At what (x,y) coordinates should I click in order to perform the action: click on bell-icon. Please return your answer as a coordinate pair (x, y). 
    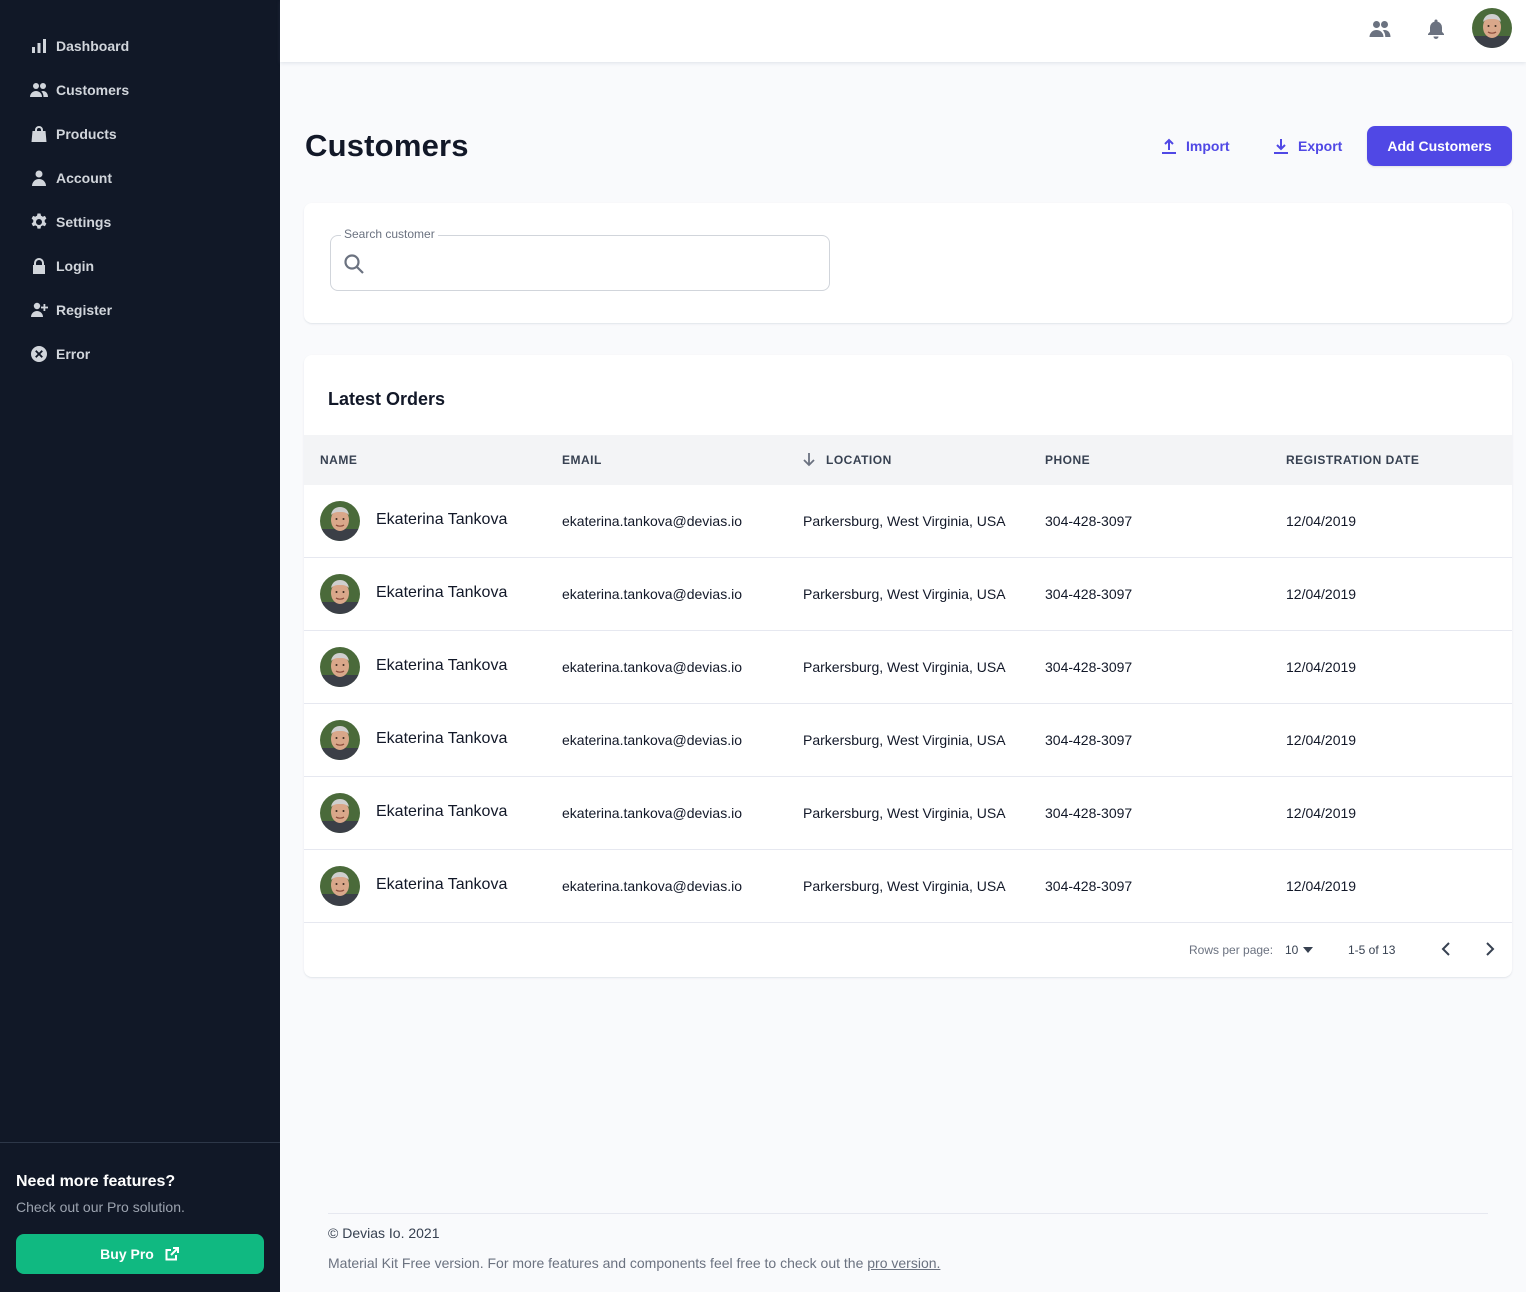
    Looking at the image, I should click on (1436, 29).